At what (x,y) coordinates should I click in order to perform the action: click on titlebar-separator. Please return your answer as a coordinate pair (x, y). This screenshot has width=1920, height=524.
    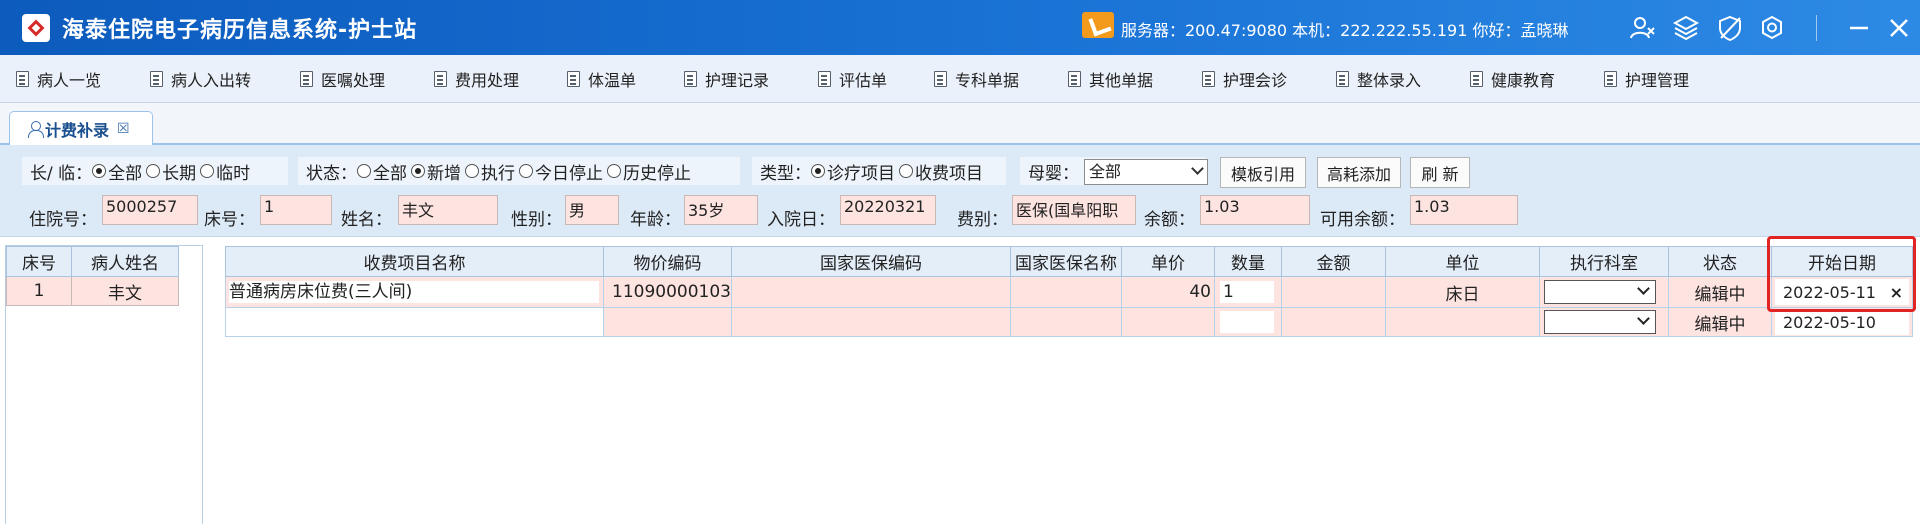
    Looking at the image, I should click on (1816, 28).